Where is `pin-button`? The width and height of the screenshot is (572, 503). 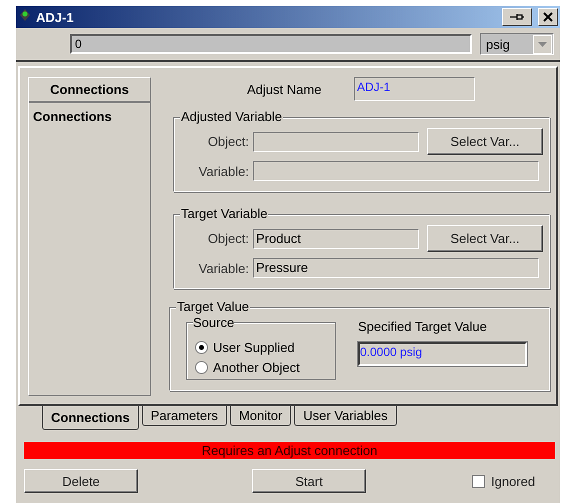
pin-button is located at coordinates (517, 17).